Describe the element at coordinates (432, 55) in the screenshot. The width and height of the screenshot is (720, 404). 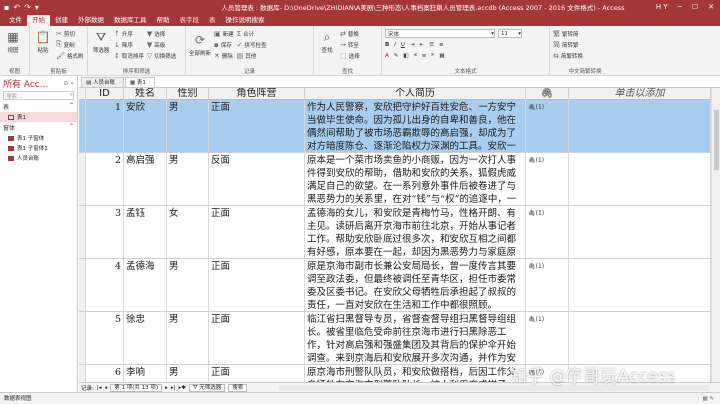
I see `align-right-icon: ⫸` at that location.